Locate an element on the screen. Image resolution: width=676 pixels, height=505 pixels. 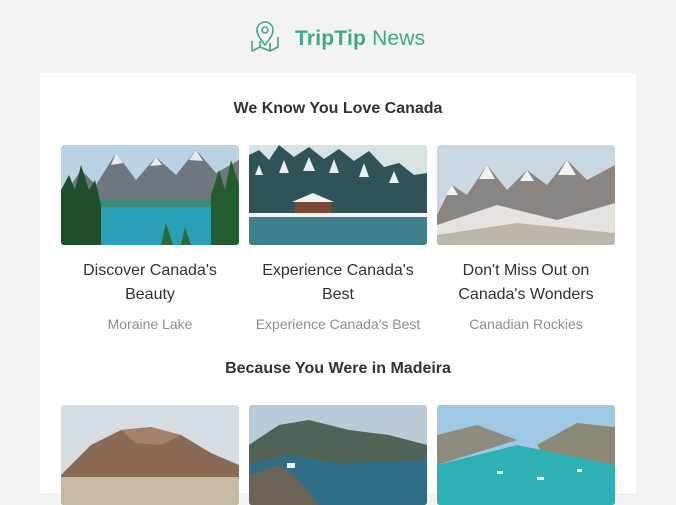
section-title: We Know You Love Canada is located at coordinates (338, 108).